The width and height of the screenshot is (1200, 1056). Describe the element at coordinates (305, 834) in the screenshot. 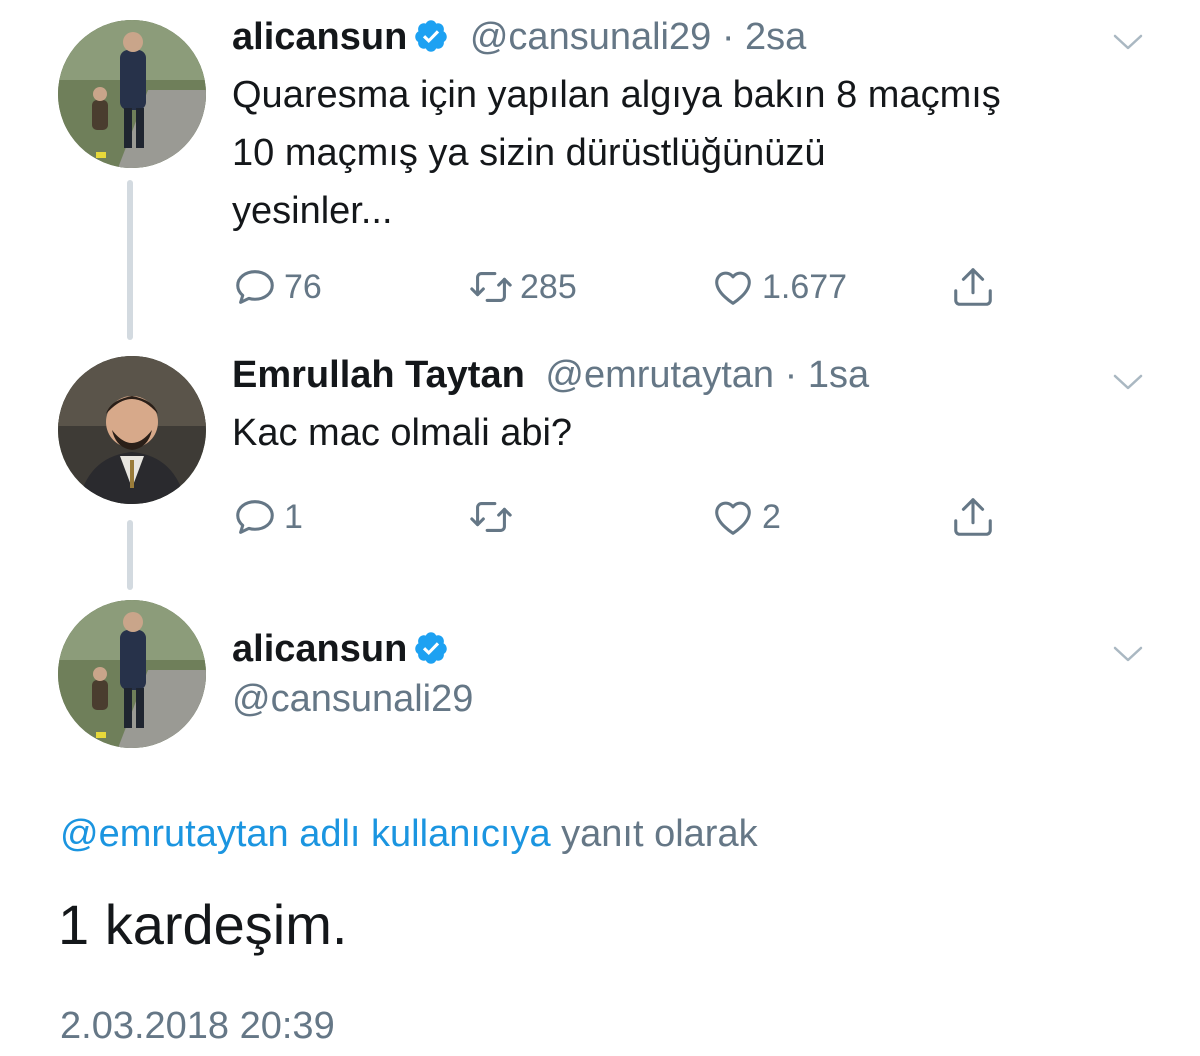

I see `reply-context-mention: @emrutaytan adlı kullanıcıya` at that location.